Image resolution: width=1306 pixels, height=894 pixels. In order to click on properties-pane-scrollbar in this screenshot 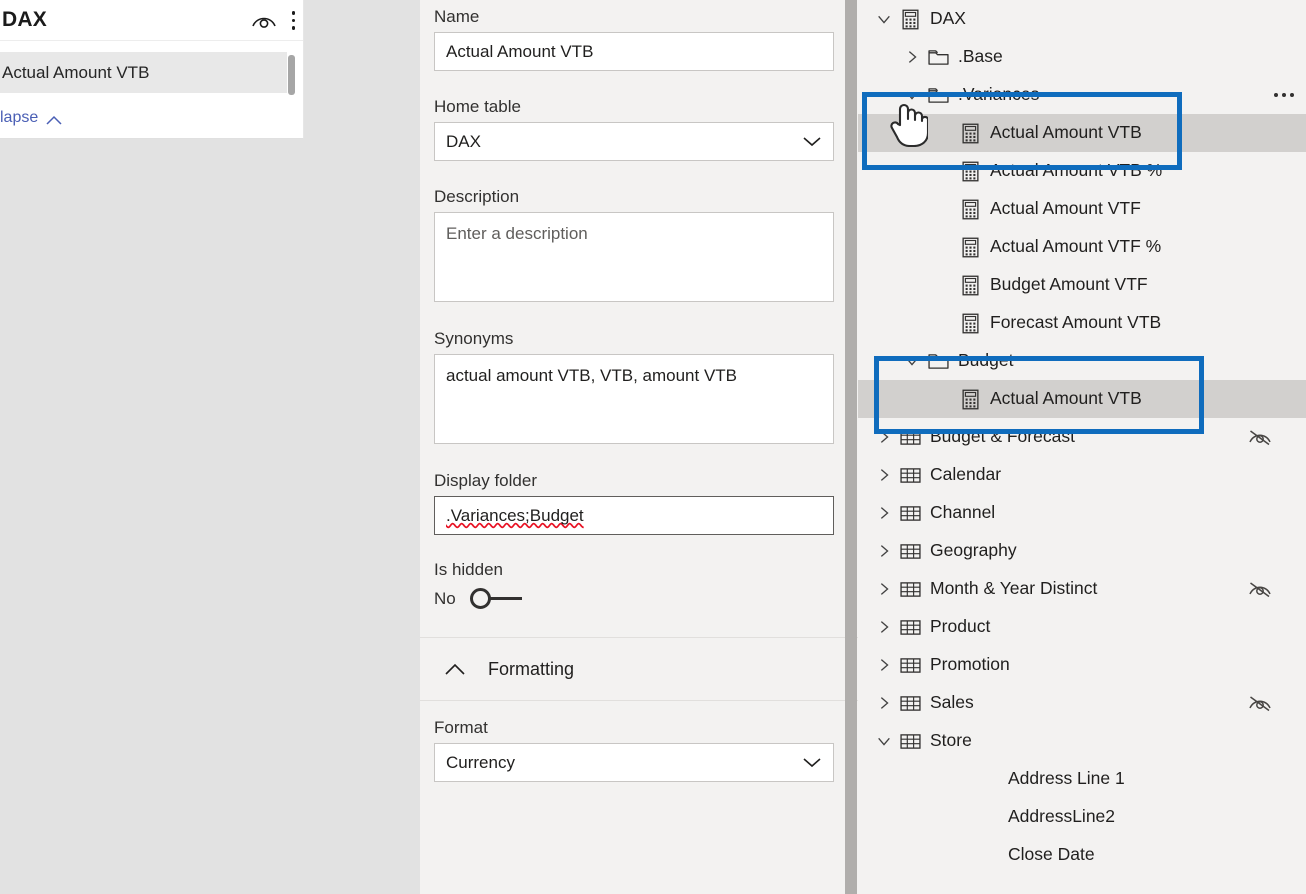, I will do `click(851, 447)`.